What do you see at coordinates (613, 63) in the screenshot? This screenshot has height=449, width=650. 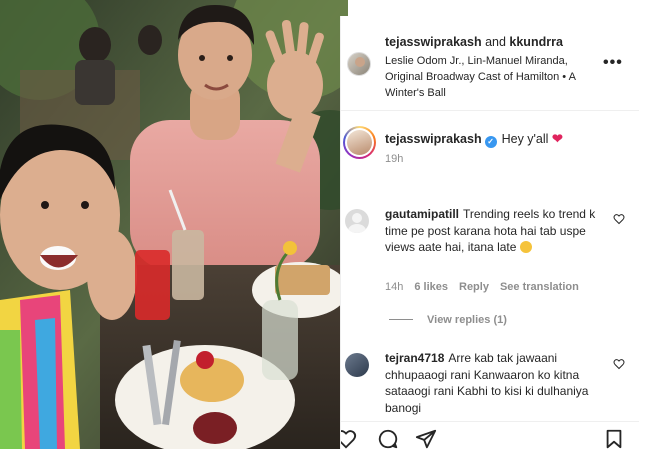 I see `more-options-icon: •••` at bounding box center [613, 63].